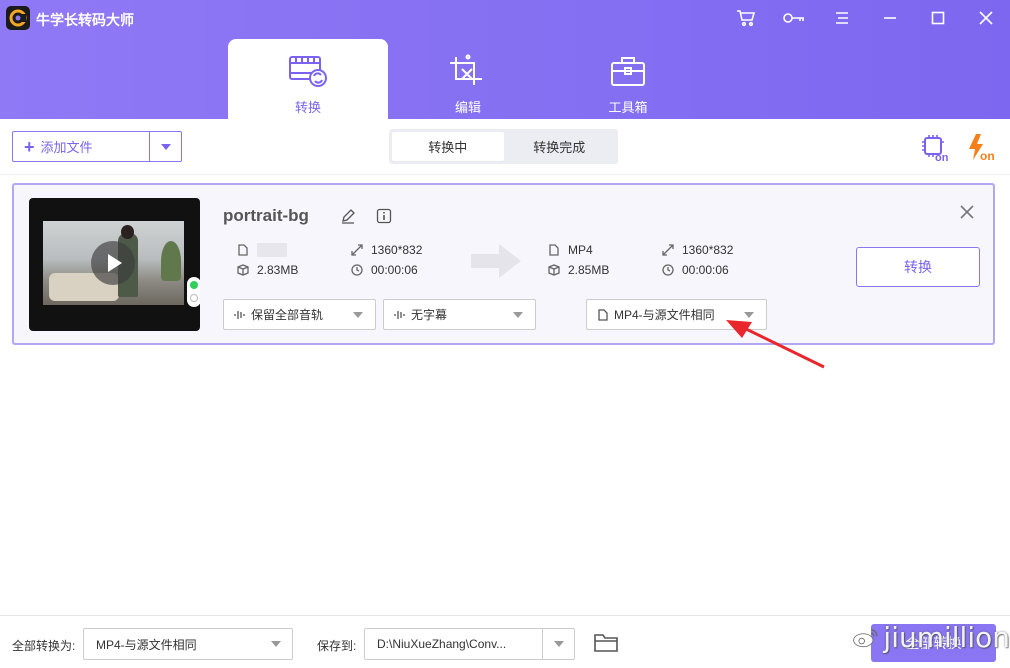 Image resolution: width=1010 pixels, height=668 pixels. What do you see at coordinates (29, 146) in the screenshot?
I see `plus-icon: +` at bounding box center [29, 146].